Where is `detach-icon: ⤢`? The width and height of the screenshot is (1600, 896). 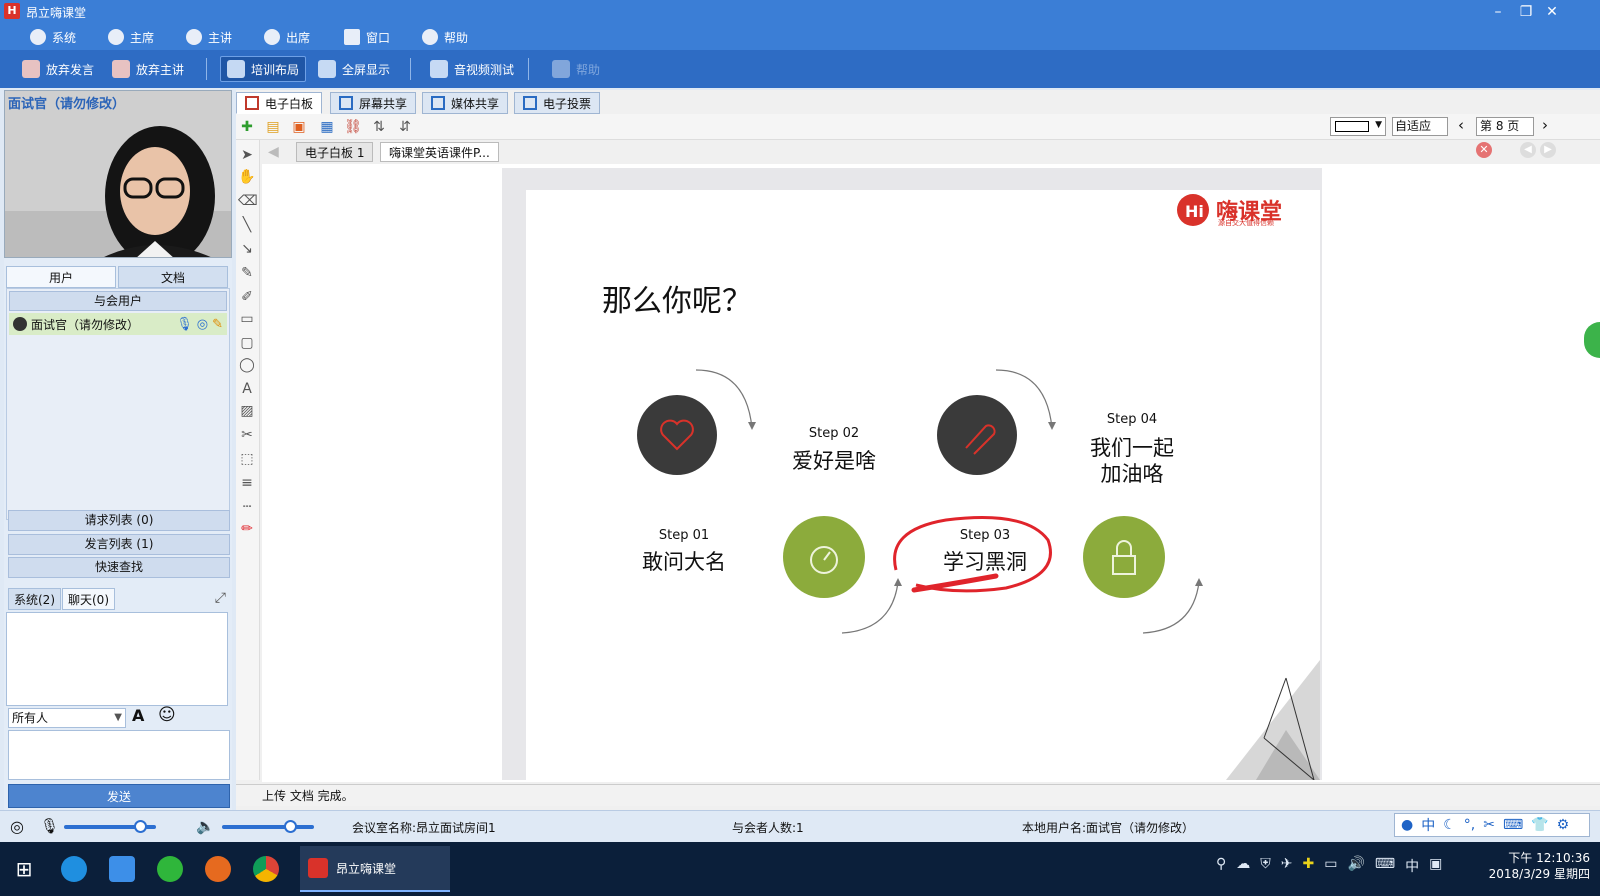
detach-icon: ⤢ is located at coordinates (220, 598).